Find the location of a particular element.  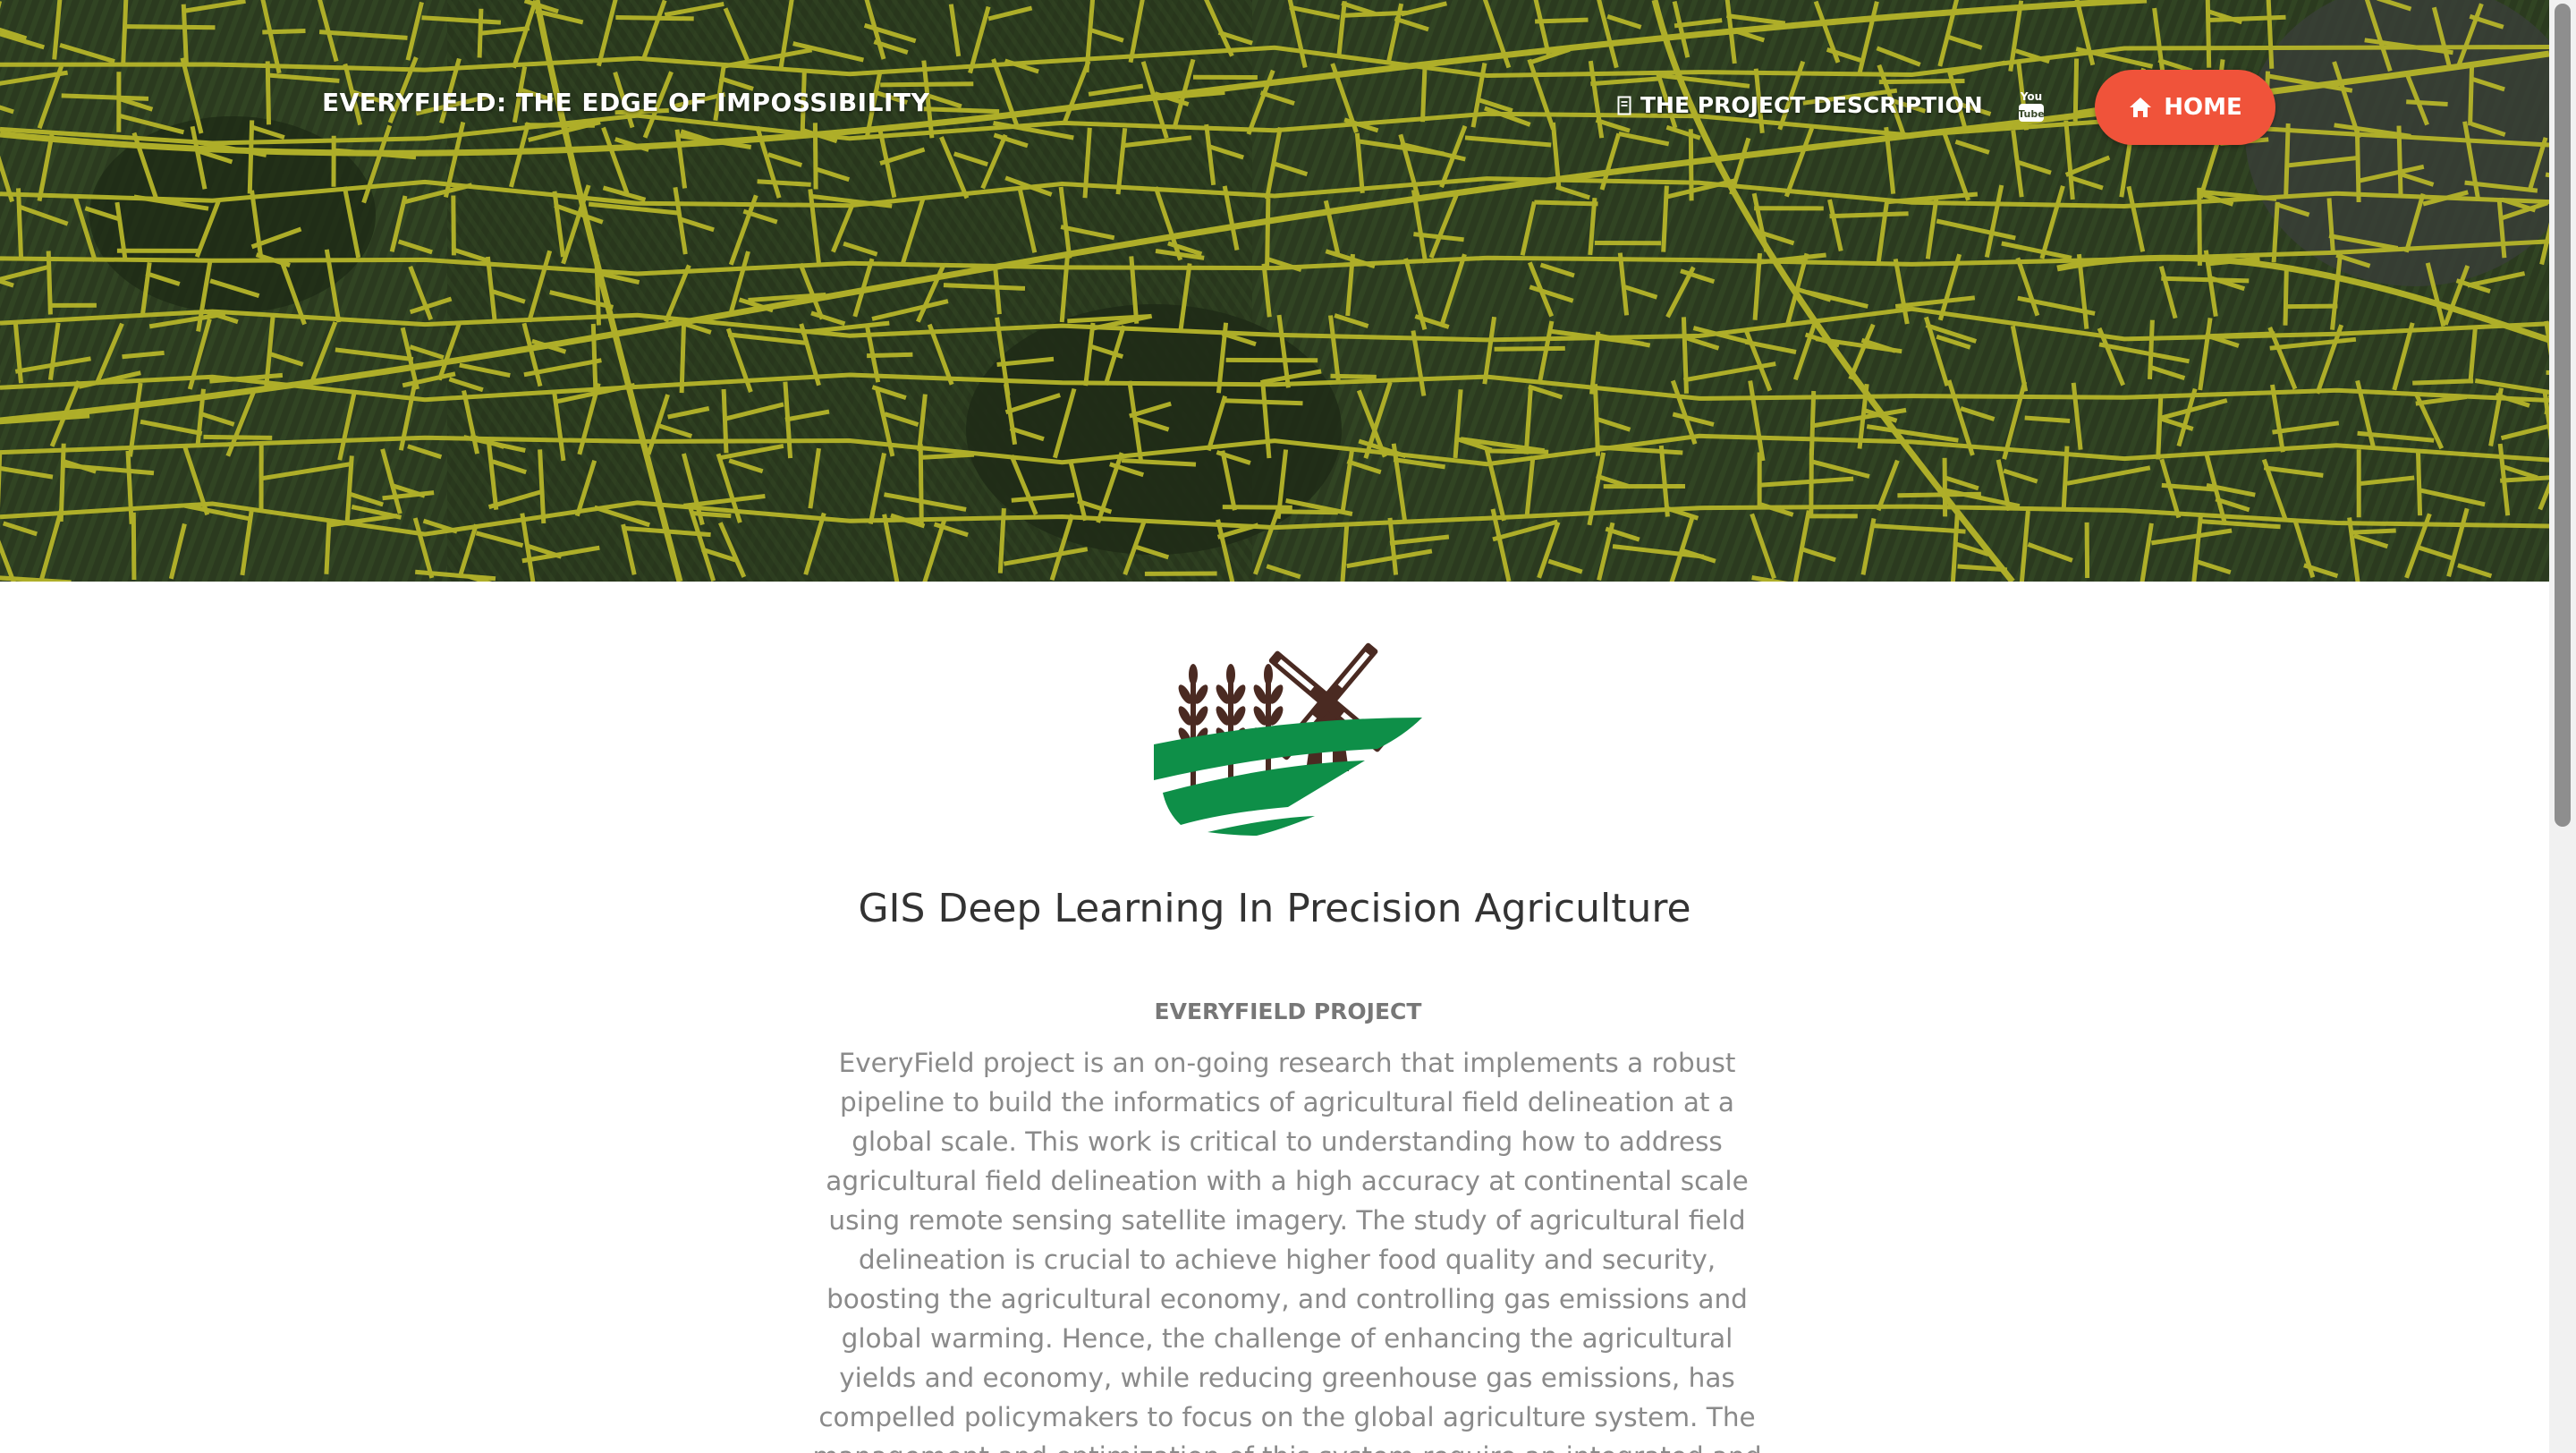

svg-text: You is located at coordinates (2031, 96).